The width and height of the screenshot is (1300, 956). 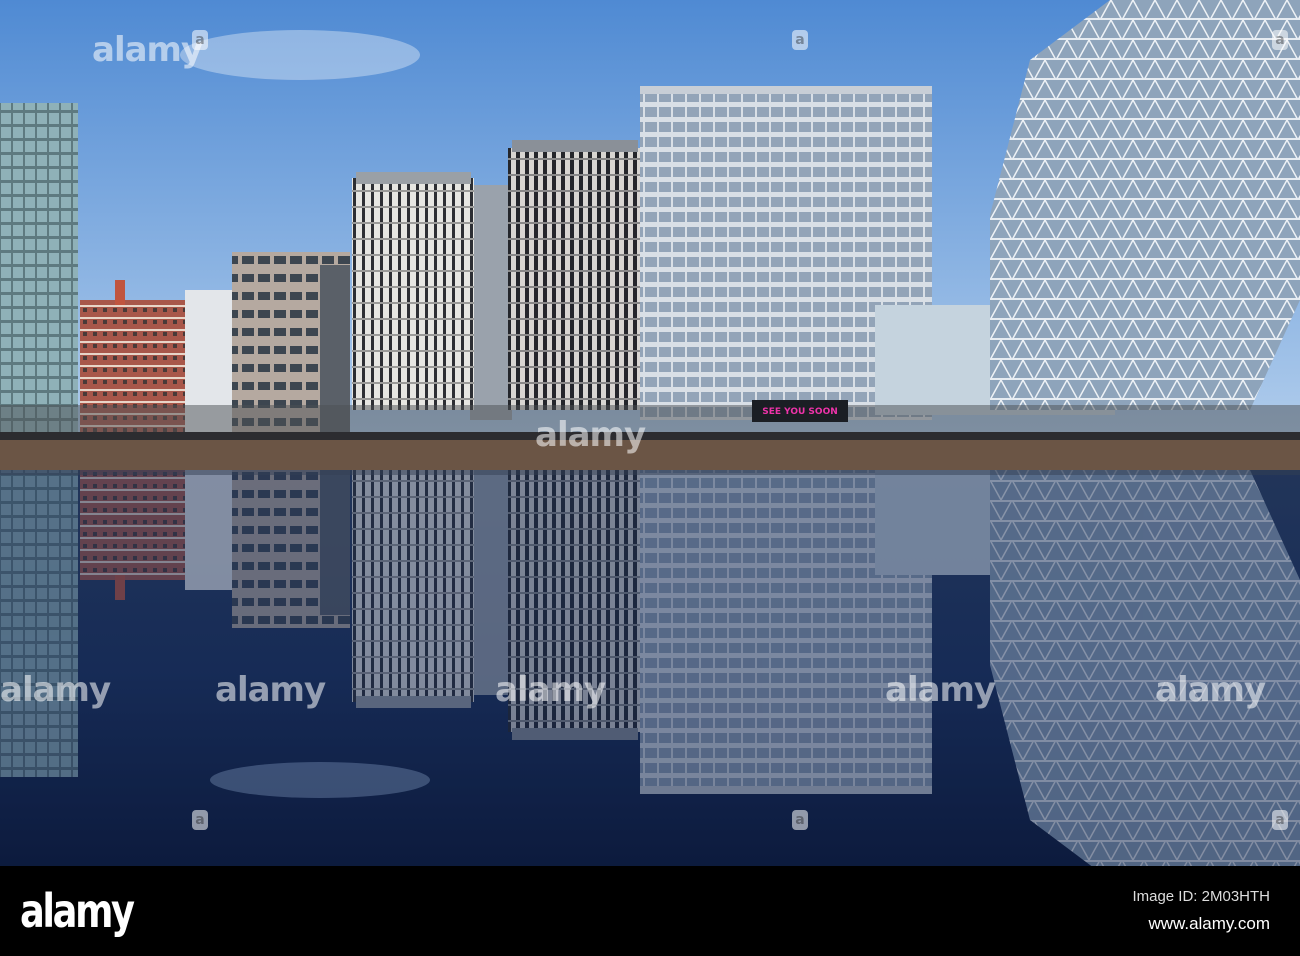 I want to click on footer-bar: alamy Image ID: 2M03HTH www.alamy.com, so click(x=650, y=911).